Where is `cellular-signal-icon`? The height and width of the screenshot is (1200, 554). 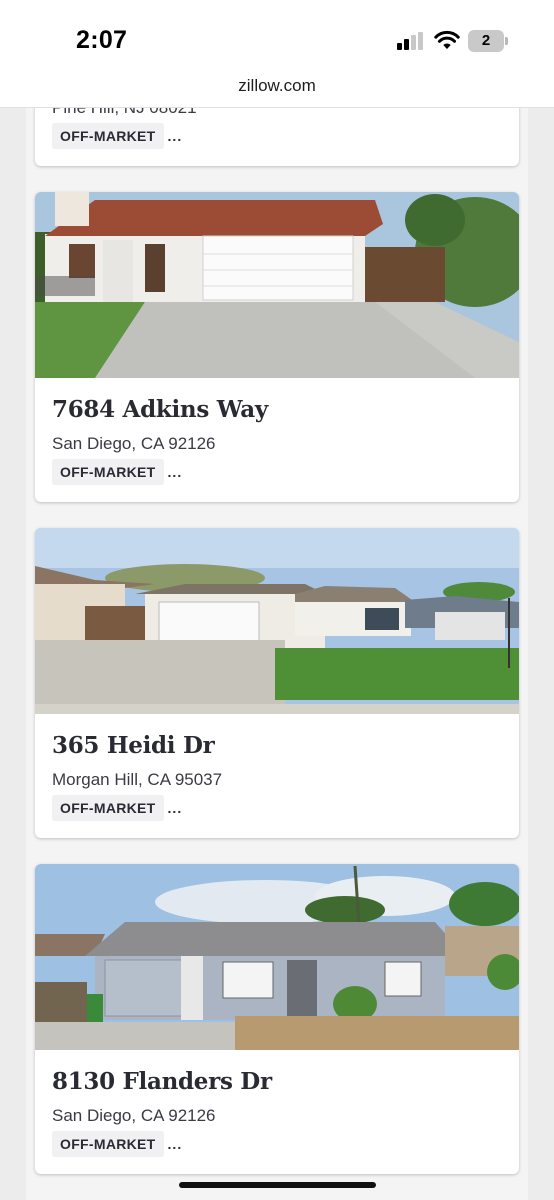 cellular-signal-icon is located at coordinates (411, 41).